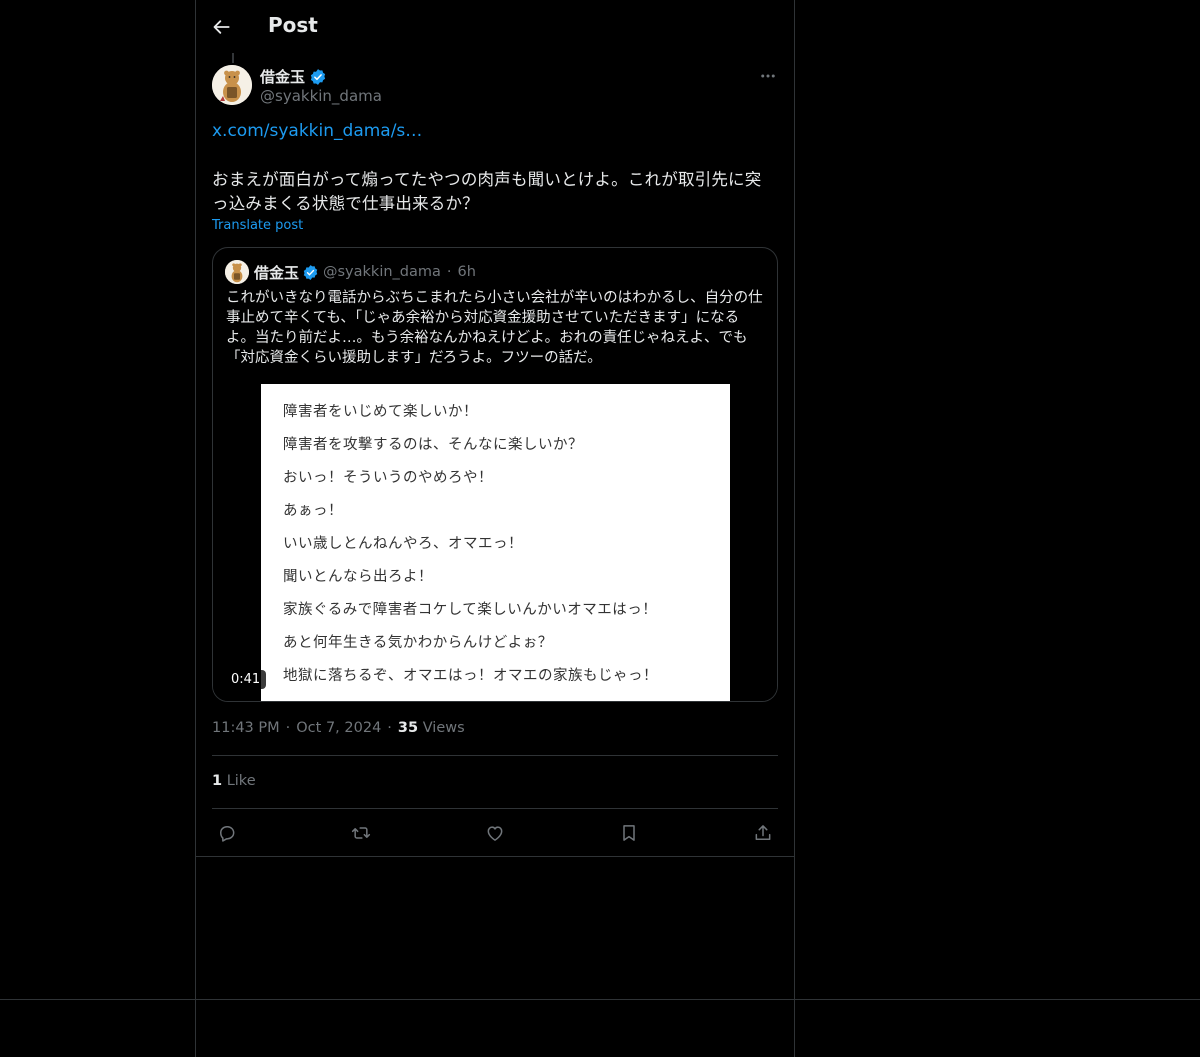 The height and width of the screenshot is (1057, 1200). I want to click on more-options-button, so click(768, 76).